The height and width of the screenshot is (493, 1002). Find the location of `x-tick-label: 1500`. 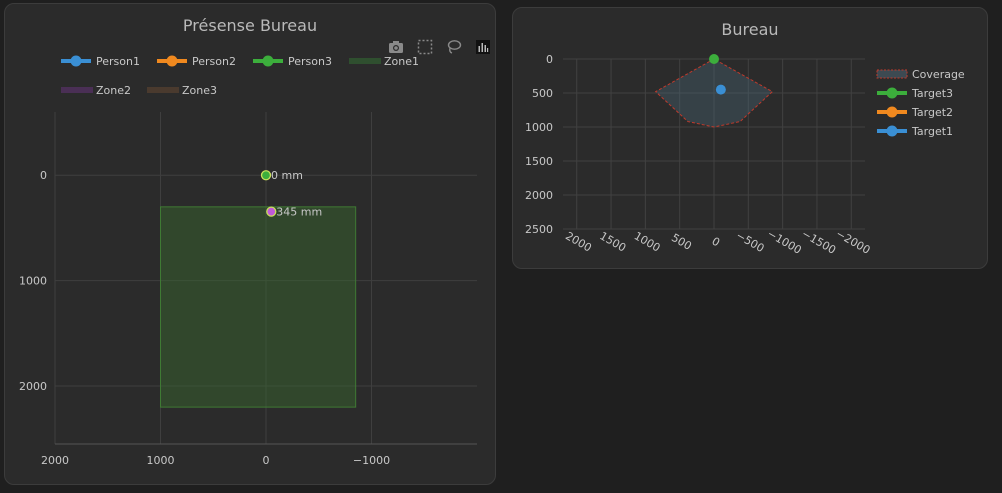

x-tick-label: 1500 is located at coordinates (612, 241).